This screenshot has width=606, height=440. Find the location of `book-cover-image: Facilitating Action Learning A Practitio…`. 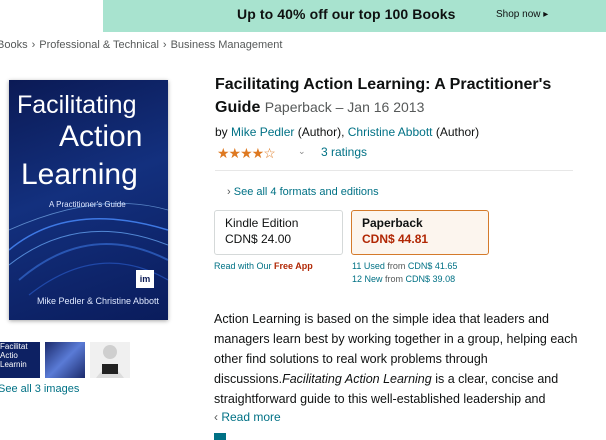

book-cover-image: Facilitating Action Learning A Practitio… is located at coordinates (88, 200).